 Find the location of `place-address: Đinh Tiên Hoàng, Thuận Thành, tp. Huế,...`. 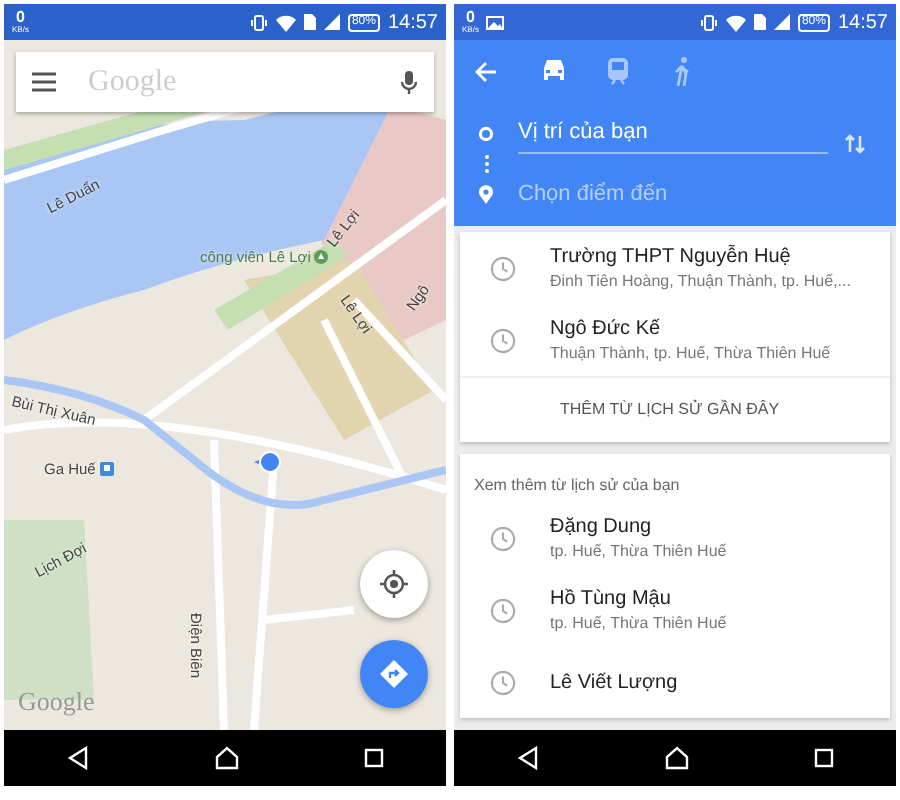

place-address: Đinh Tiên Hoàng, Thuận Thành, tp. Huế,... is located at coordinates (700, 281).